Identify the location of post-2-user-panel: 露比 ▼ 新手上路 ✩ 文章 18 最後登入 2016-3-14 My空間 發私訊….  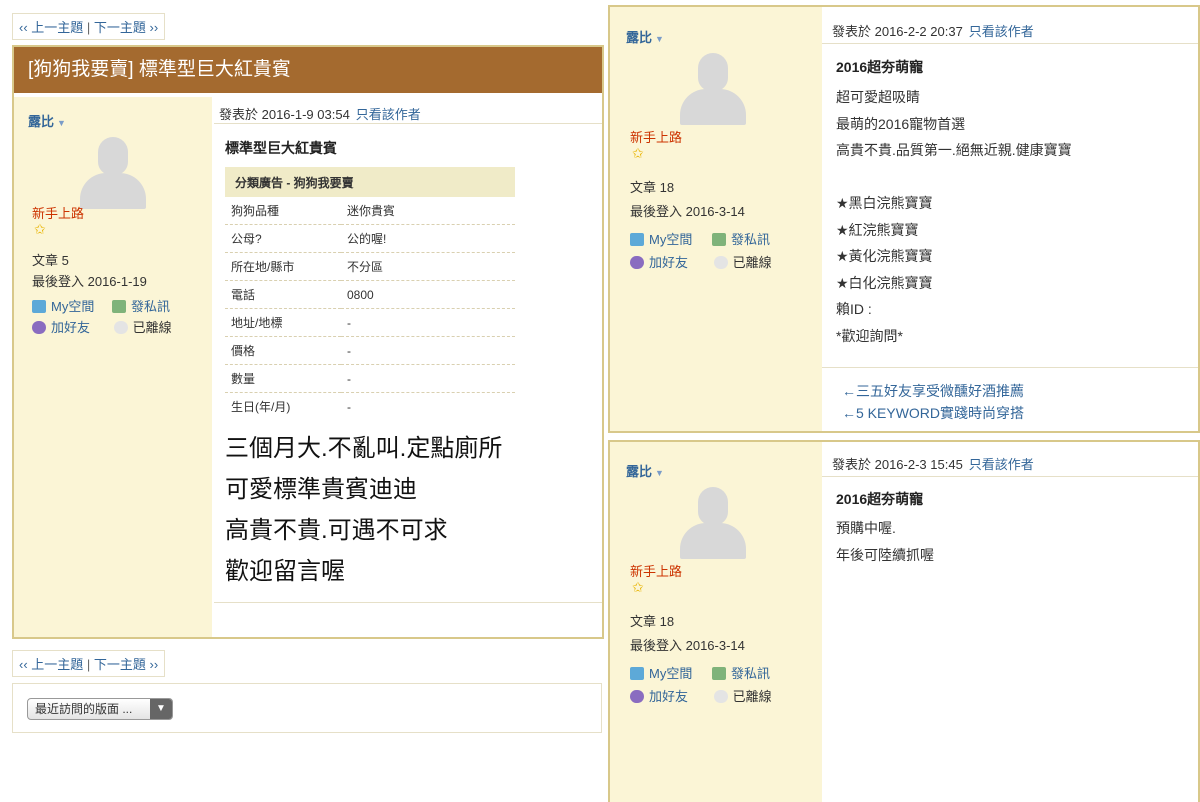
(716, 219).